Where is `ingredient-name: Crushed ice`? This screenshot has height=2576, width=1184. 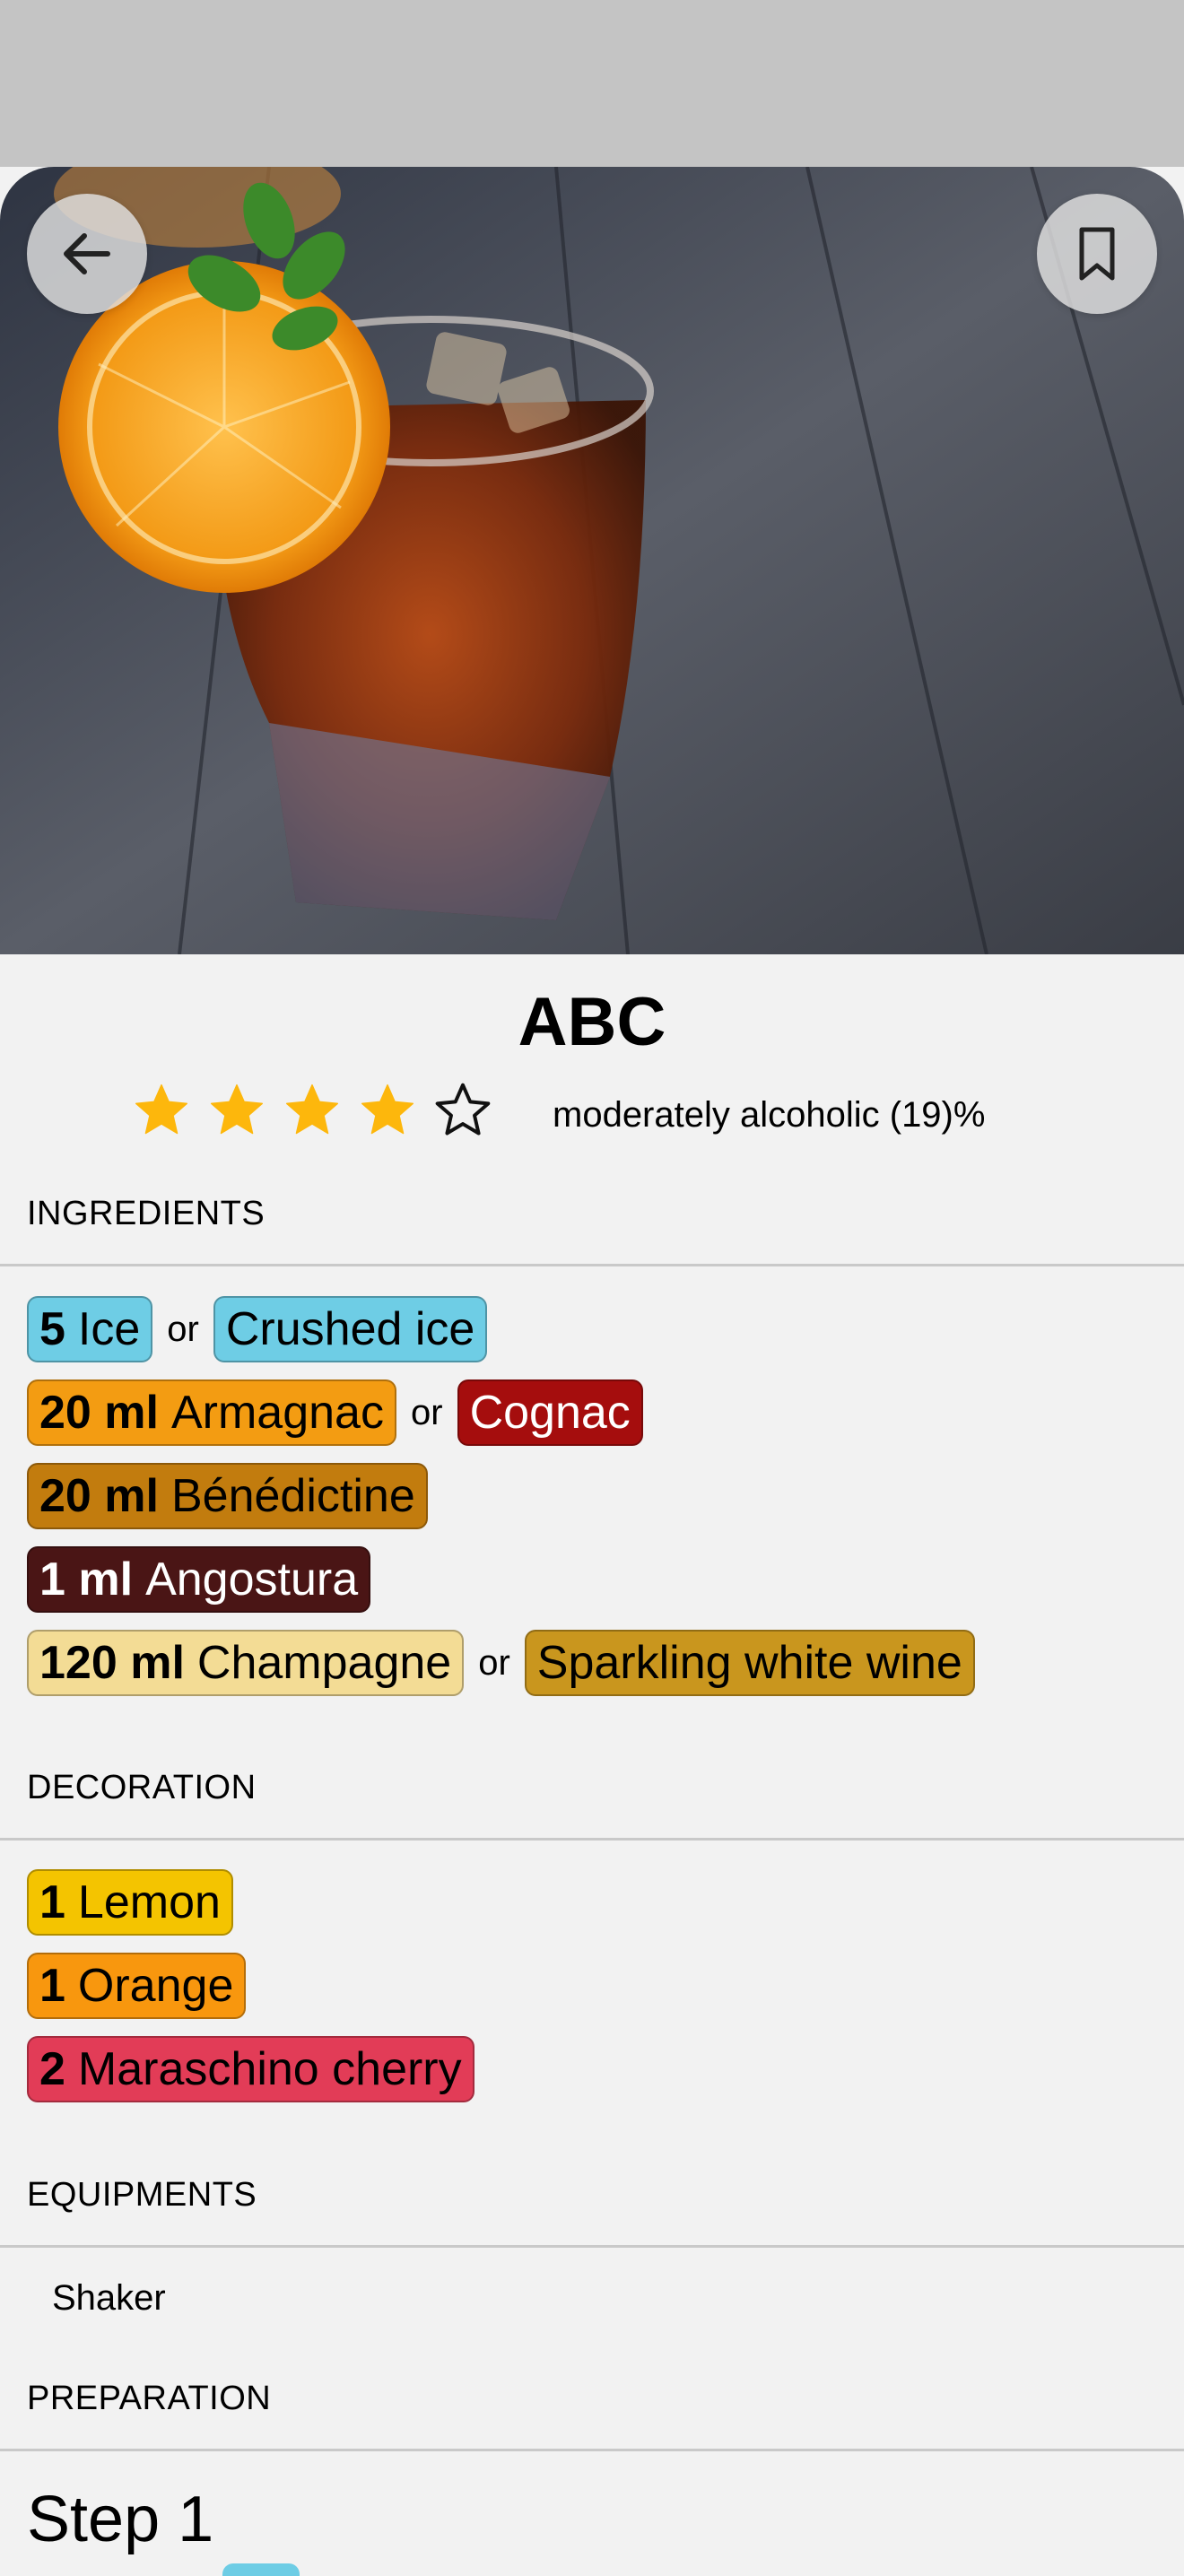 ingredient-name: Crushed ice is located at coordinates (350, 1329).